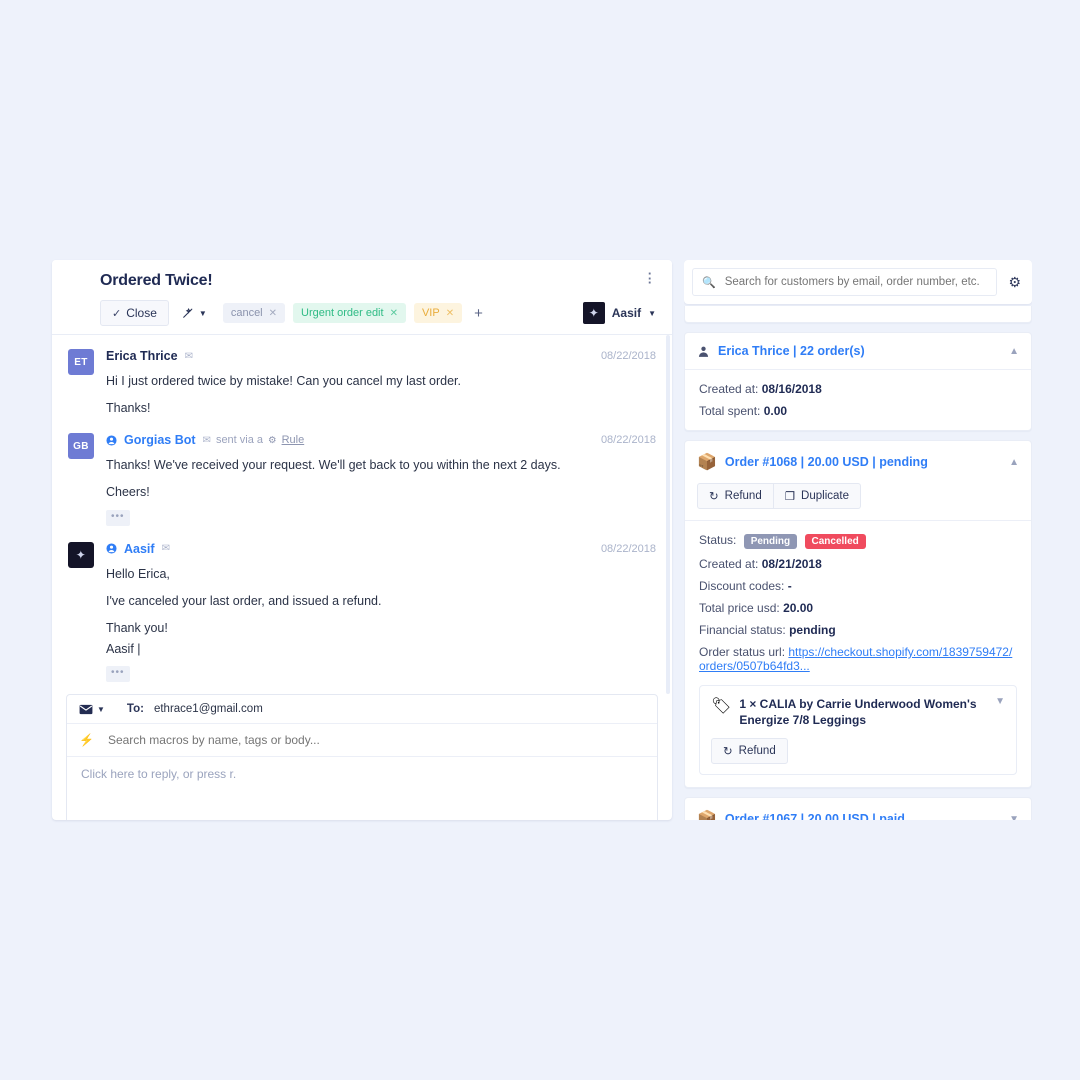 This screenshot has height=1080, width=1080. I want to click on customer-field-created-at: Created at: 08/16/2018, so click(858, 389).